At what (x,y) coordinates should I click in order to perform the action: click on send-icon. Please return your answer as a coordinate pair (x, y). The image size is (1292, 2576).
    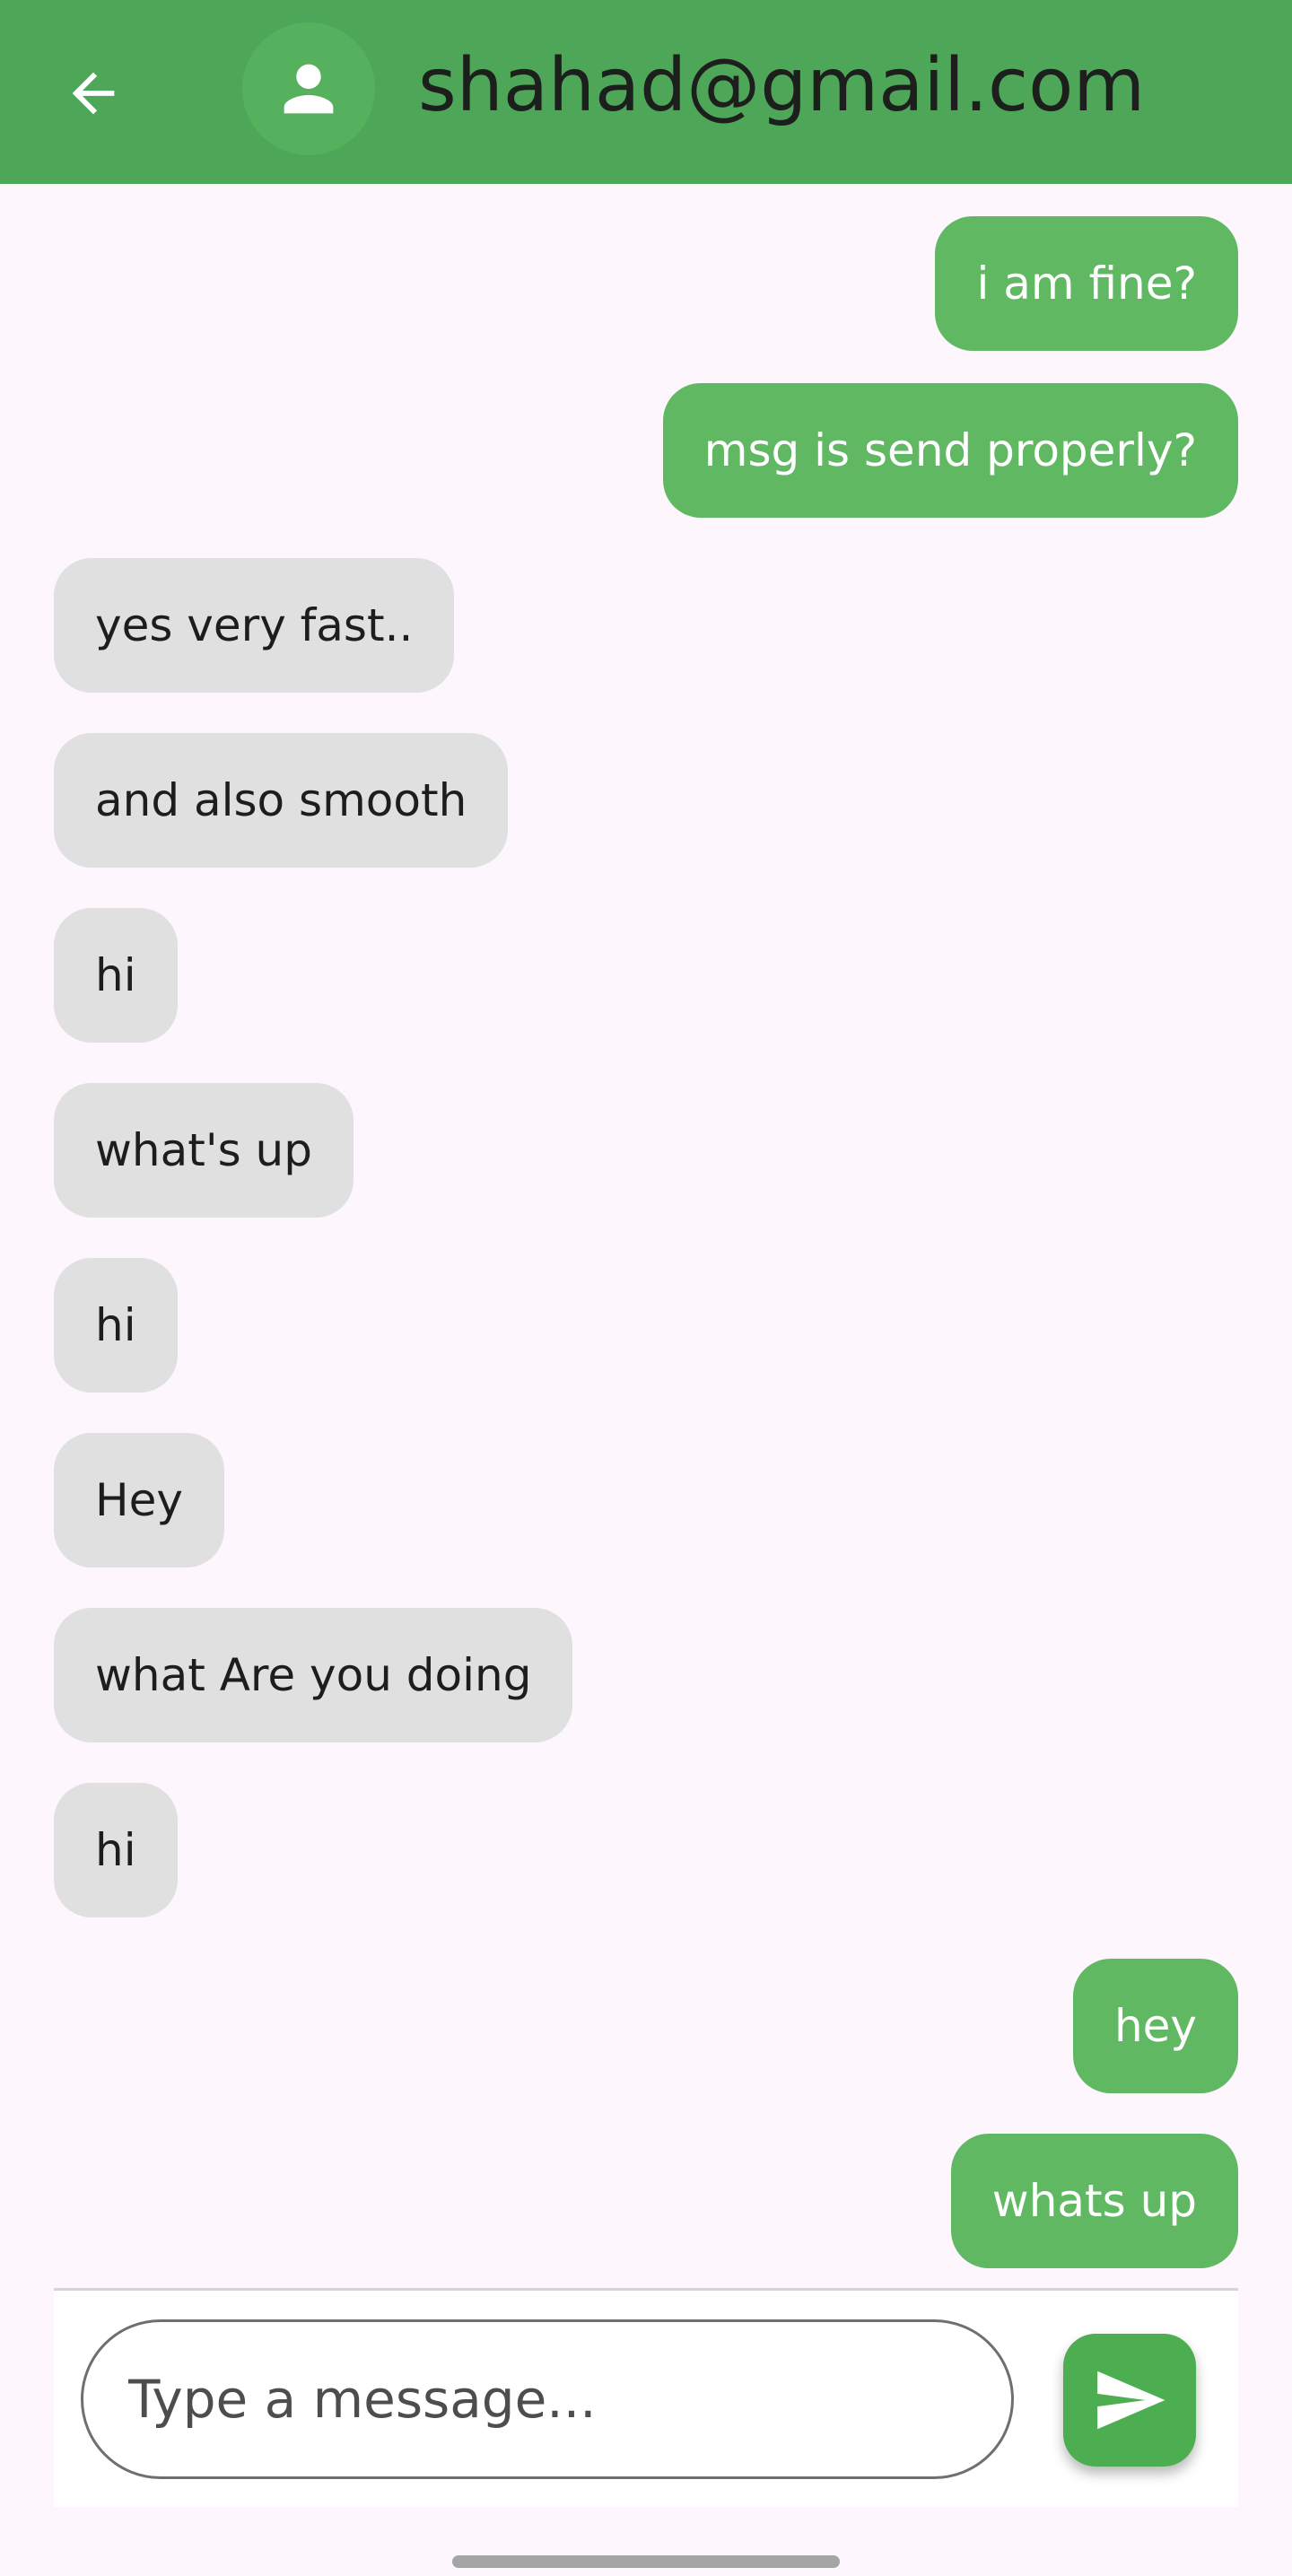
    Looking at the image, I should click on (1131, 2400).